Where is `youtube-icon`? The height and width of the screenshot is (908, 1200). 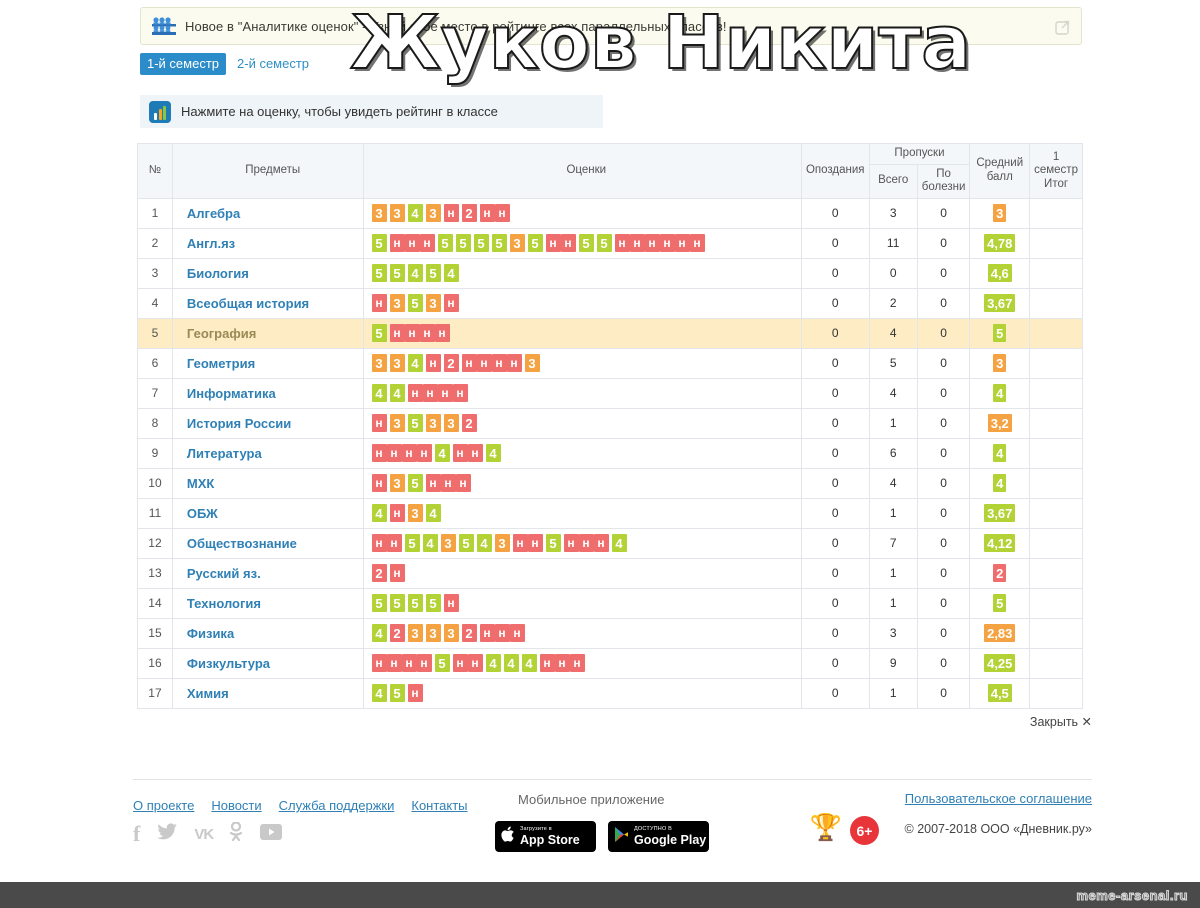
youtube-icon is located at coordinates (271, 834).